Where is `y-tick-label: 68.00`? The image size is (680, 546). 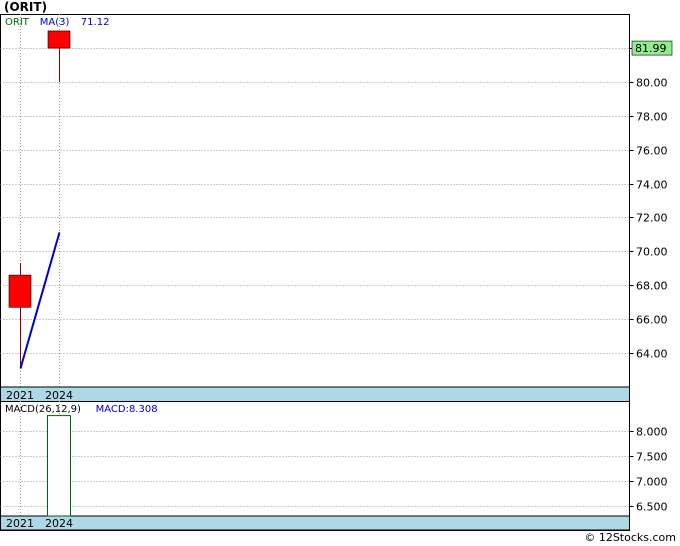 y-tick-label: 68.00 is located at coordinates (652, 286).